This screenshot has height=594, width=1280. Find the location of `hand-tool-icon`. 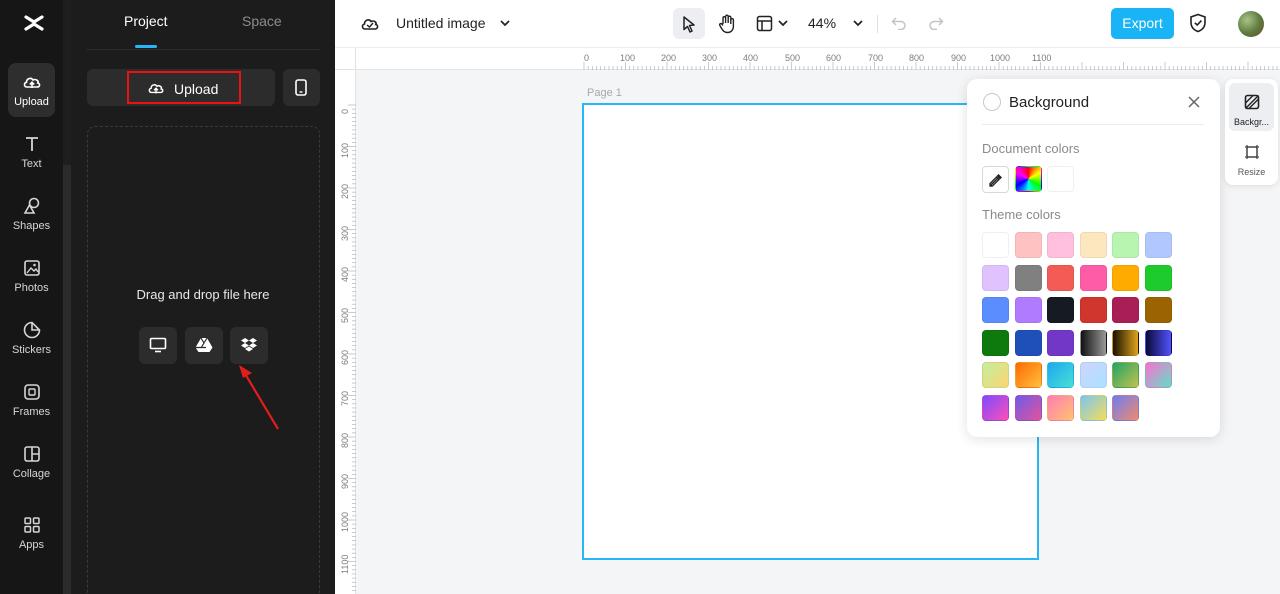

hand-tool-icon is located at coordinates (727, 24).